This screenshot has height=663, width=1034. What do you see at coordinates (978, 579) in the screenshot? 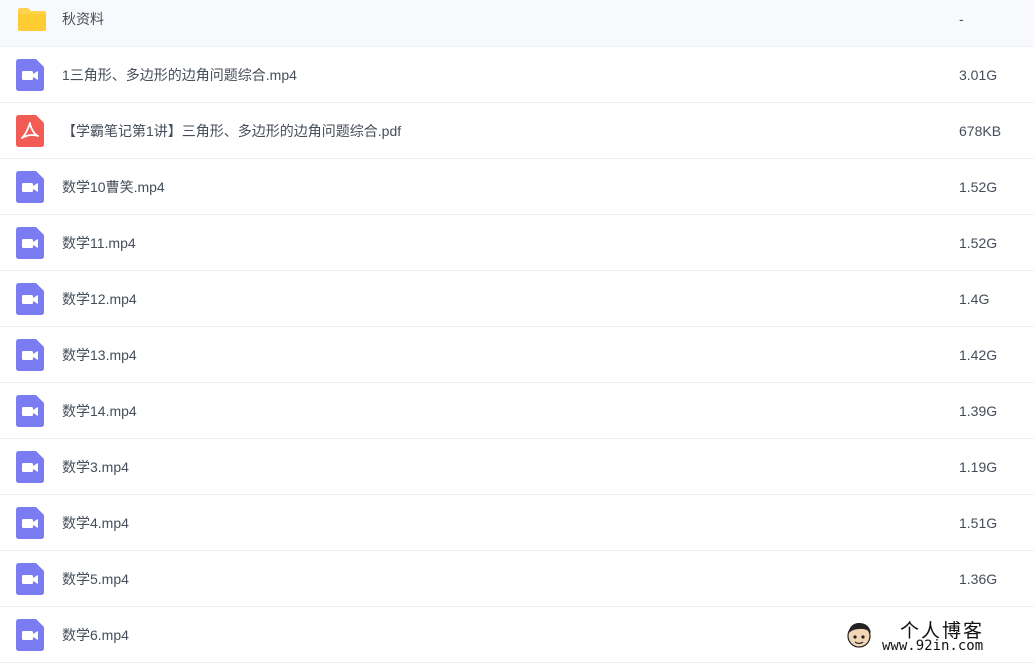
I see `file-size: 1.36G` at bounding box center [978, 579].